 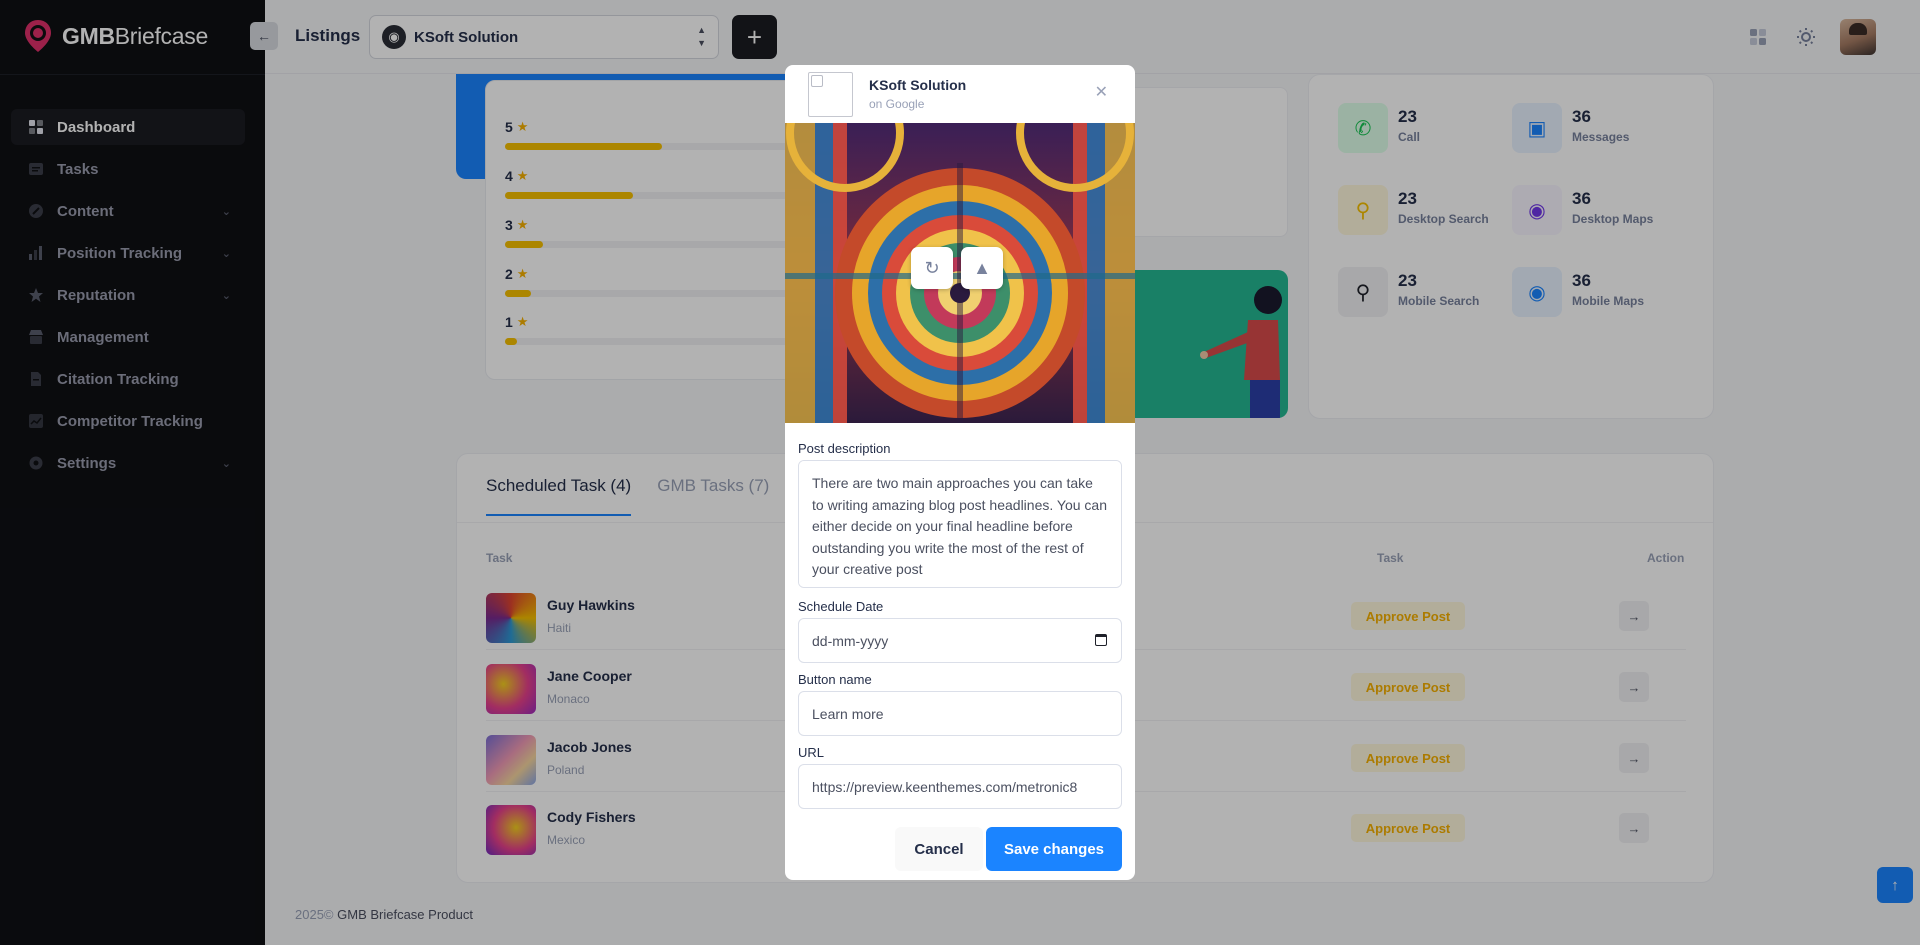 I want to click on refresh-icon: ↻, so click(x=932, y=267).